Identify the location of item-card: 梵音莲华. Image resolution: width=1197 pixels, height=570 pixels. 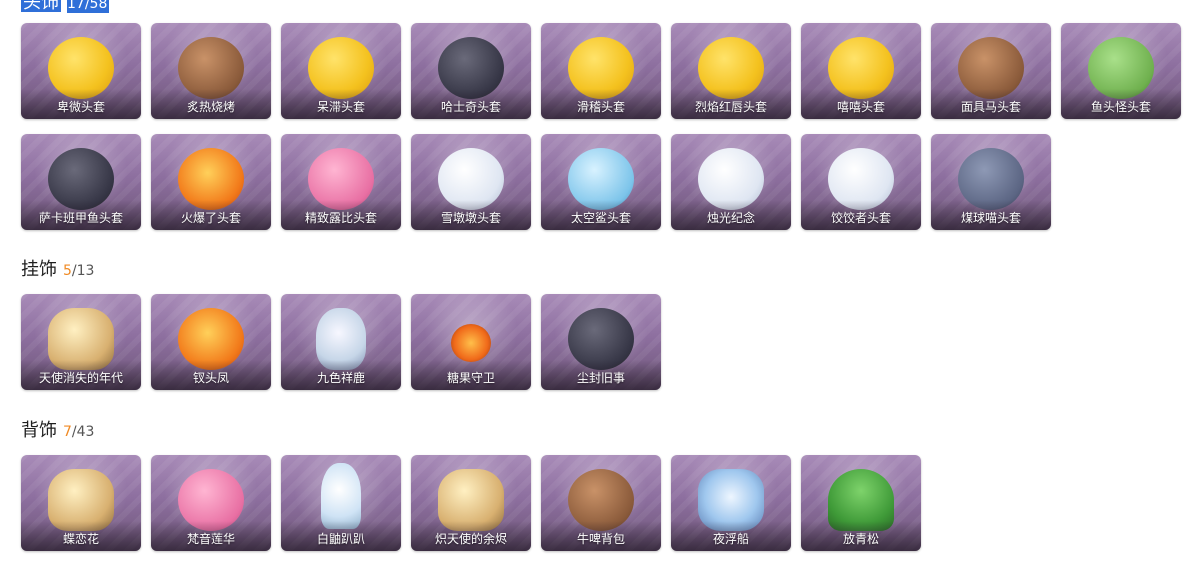
(211, 503).